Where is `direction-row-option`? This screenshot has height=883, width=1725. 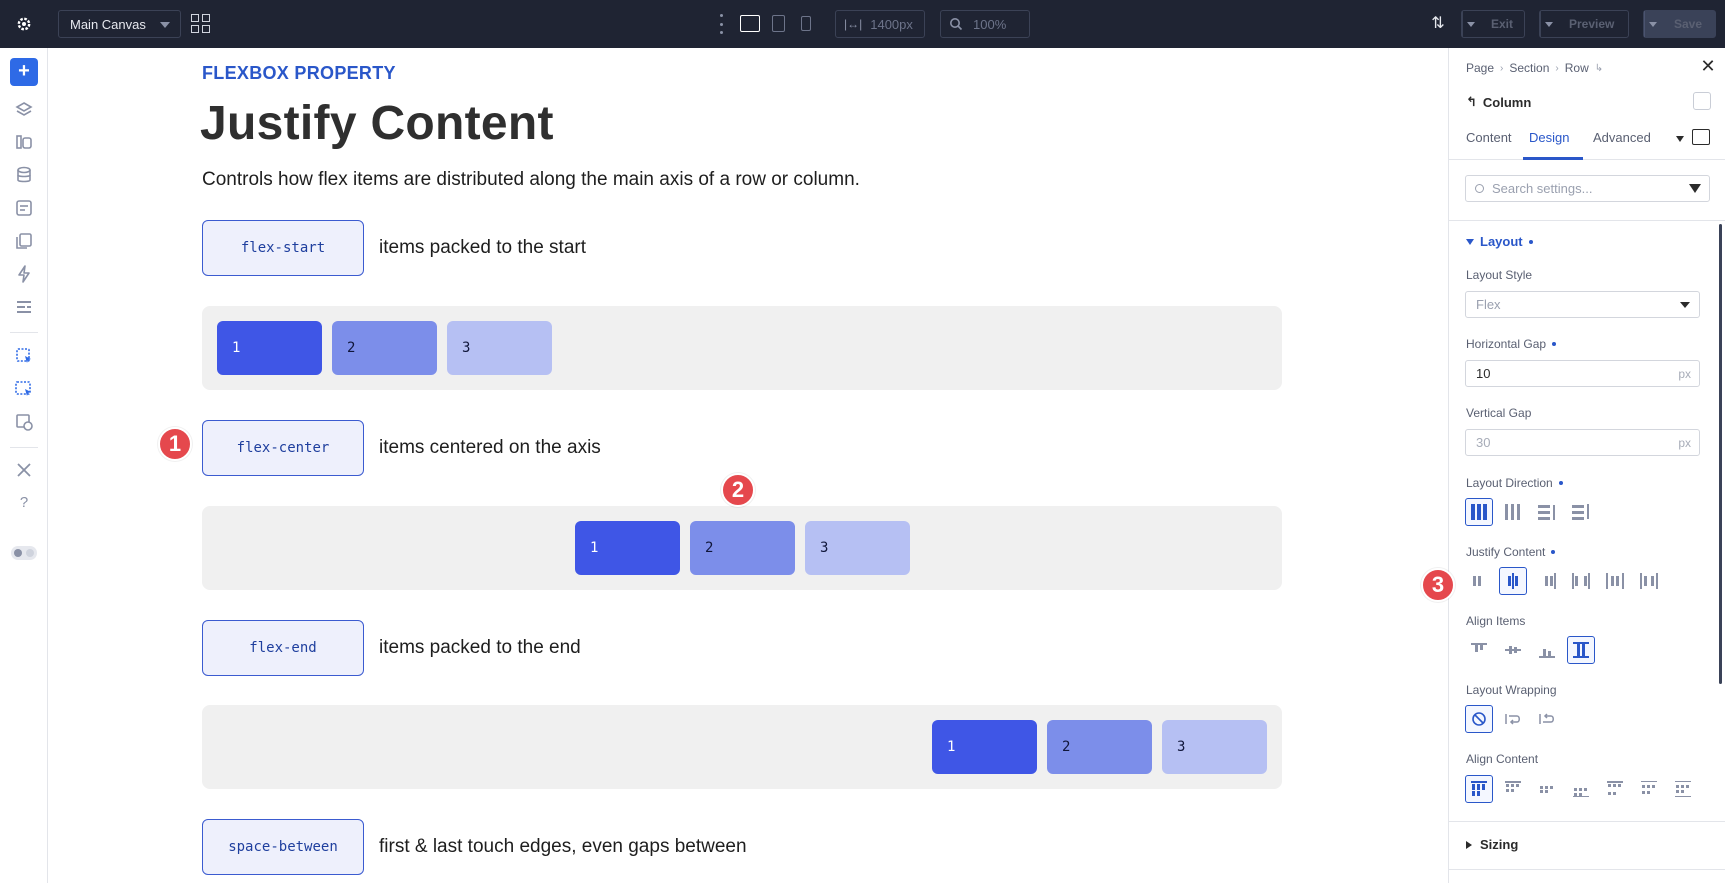
direction-row-option is located at coordinates (1479, 512).